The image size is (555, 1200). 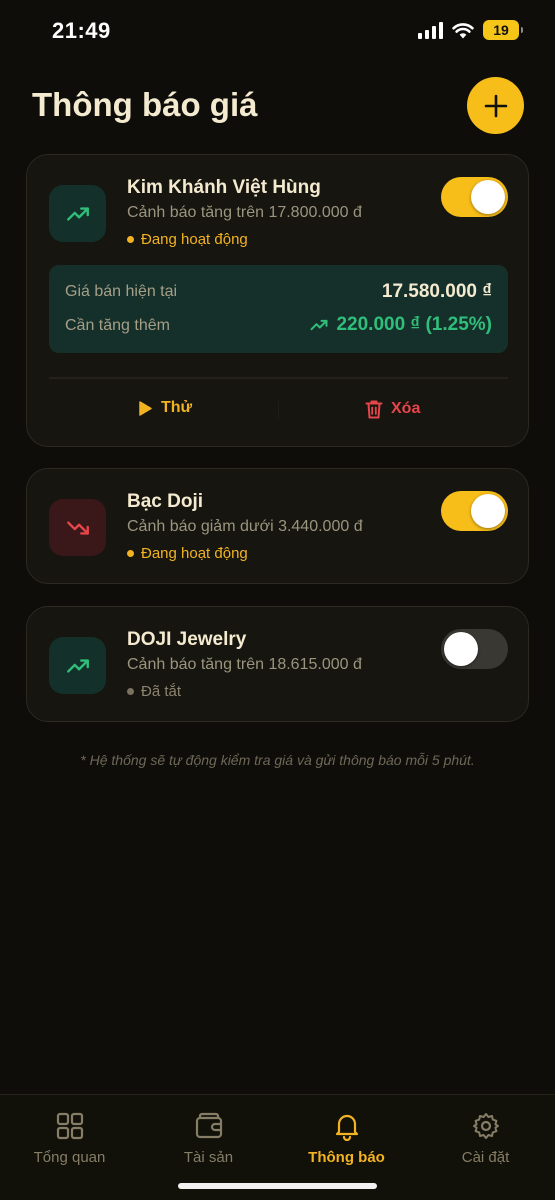 I want to click on delete-alert-button: Xóa, so click(x=392, y=409).